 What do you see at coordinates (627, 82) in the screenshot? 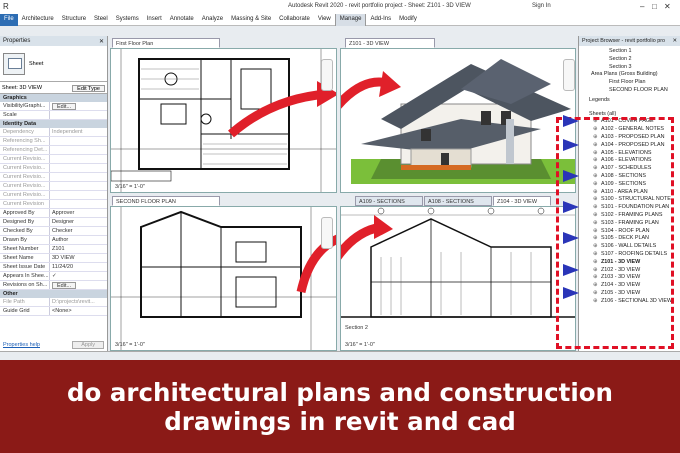
I see `browser-item-area-plan: First Floor Plan` at bounding box center [627, 82].